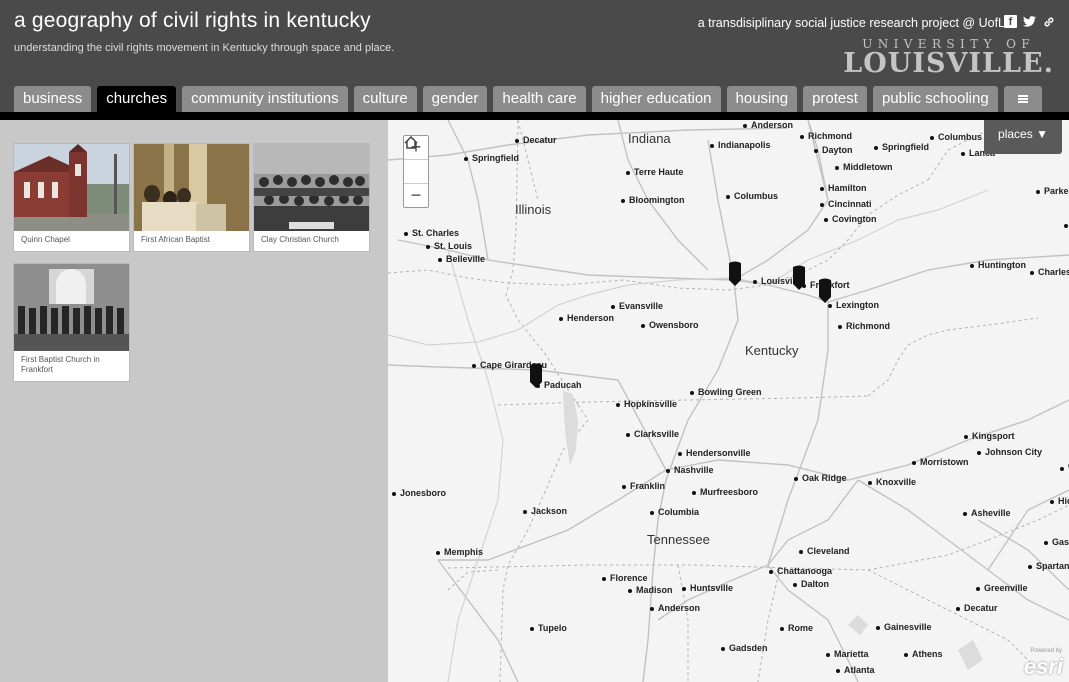  I want to click on header-divider, so click(534, 116).